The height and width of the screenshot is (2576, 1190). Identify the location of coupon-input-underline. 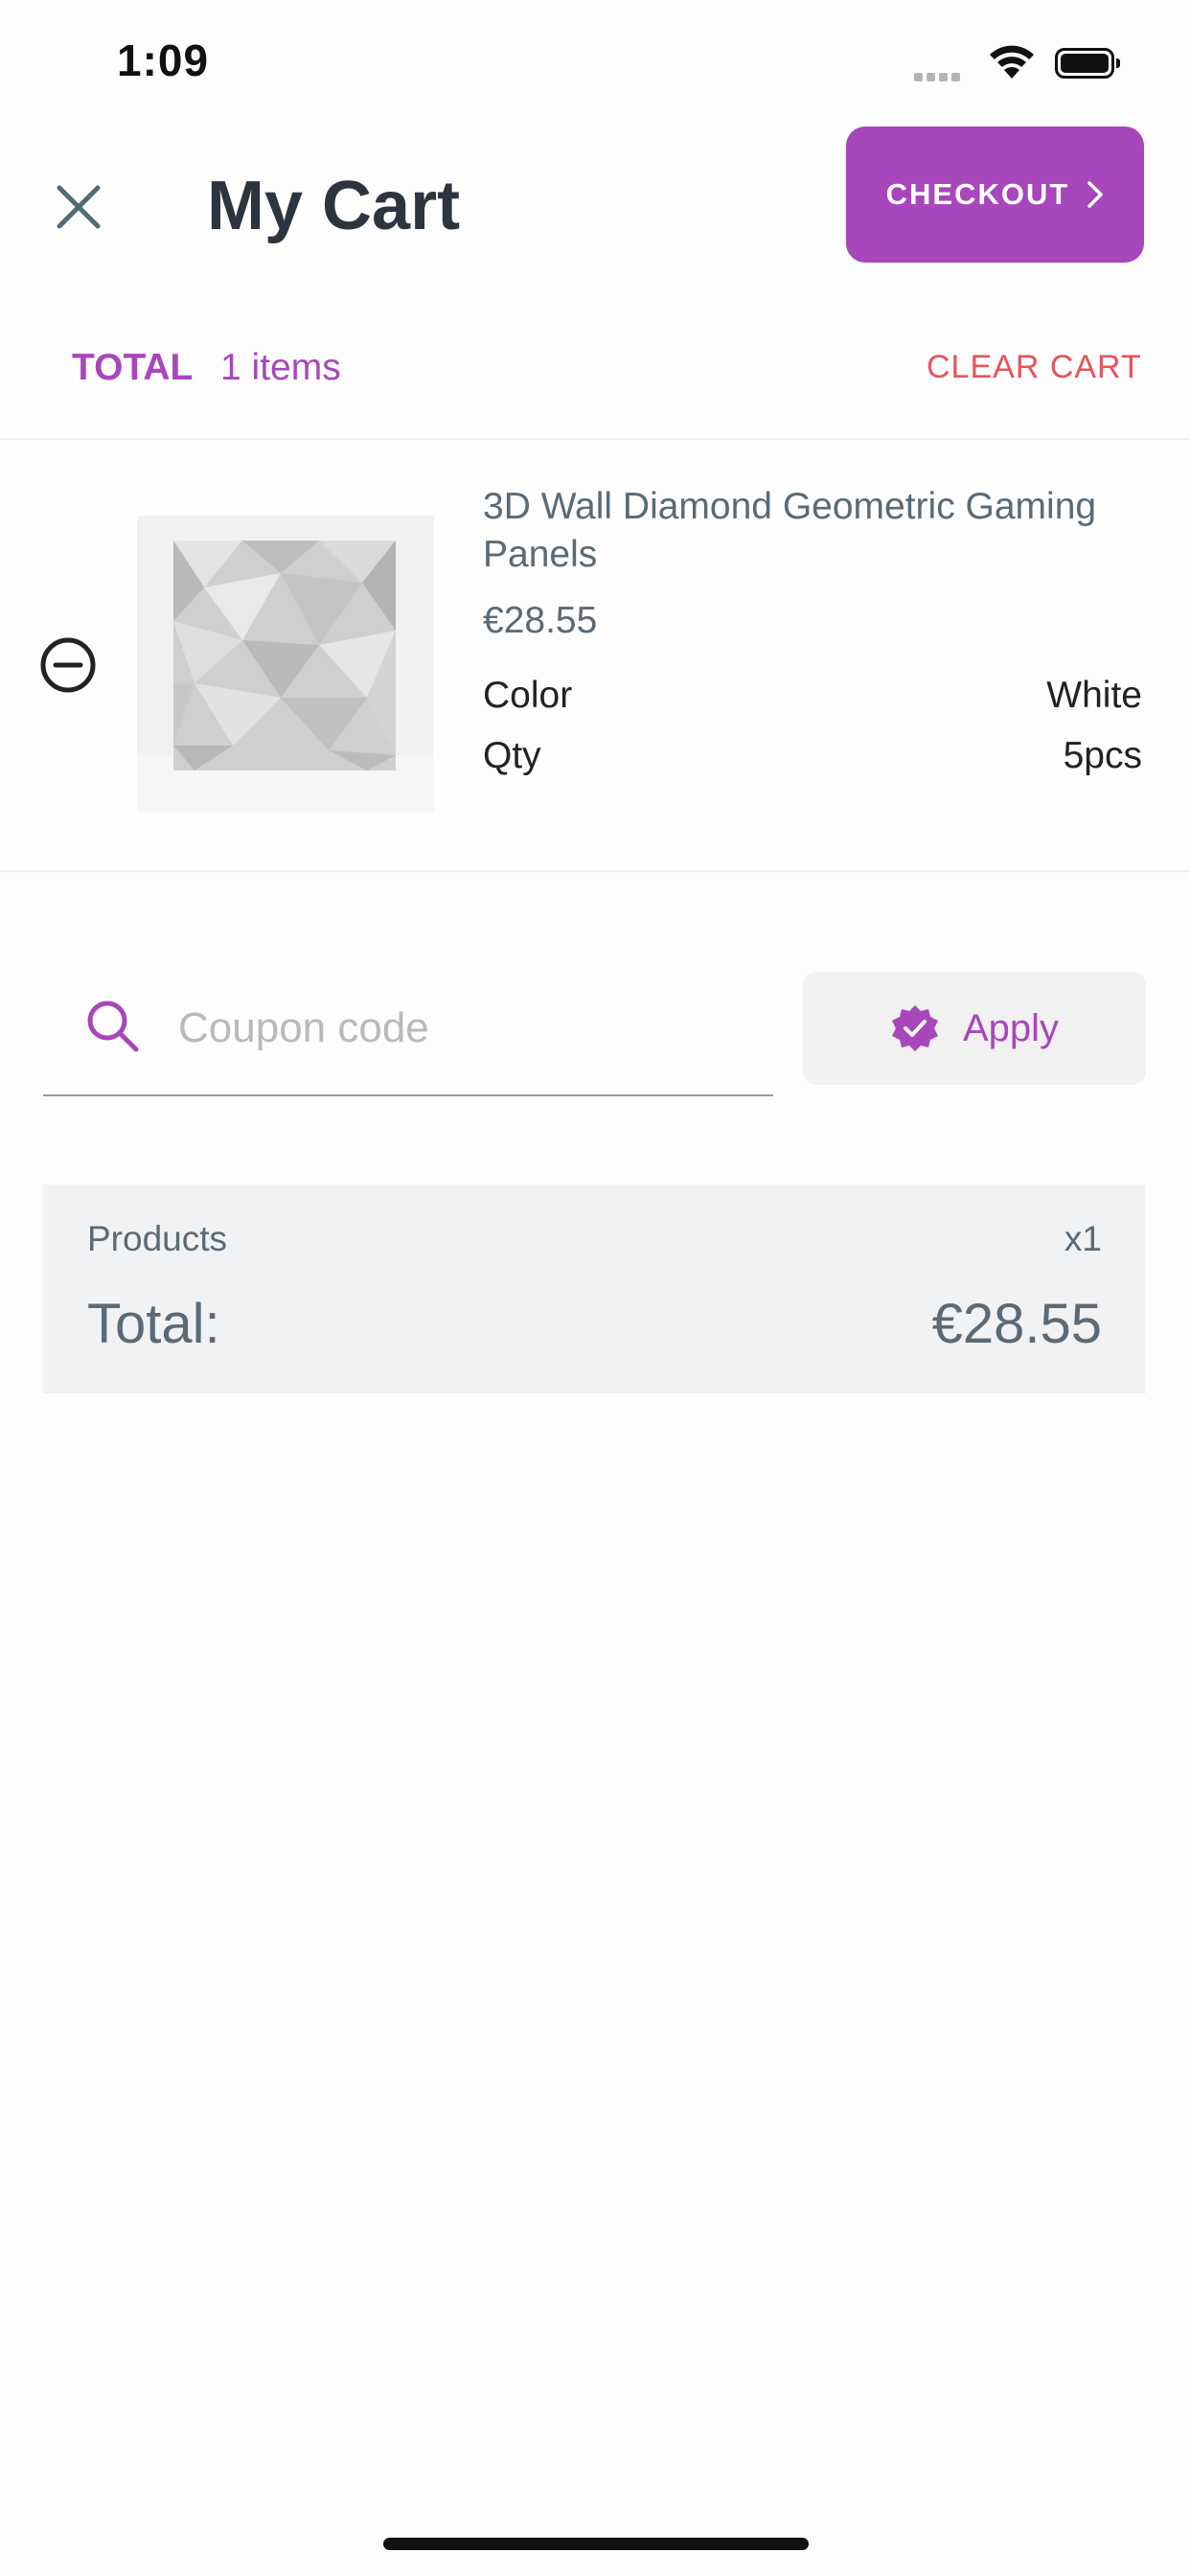
(408, 1095).